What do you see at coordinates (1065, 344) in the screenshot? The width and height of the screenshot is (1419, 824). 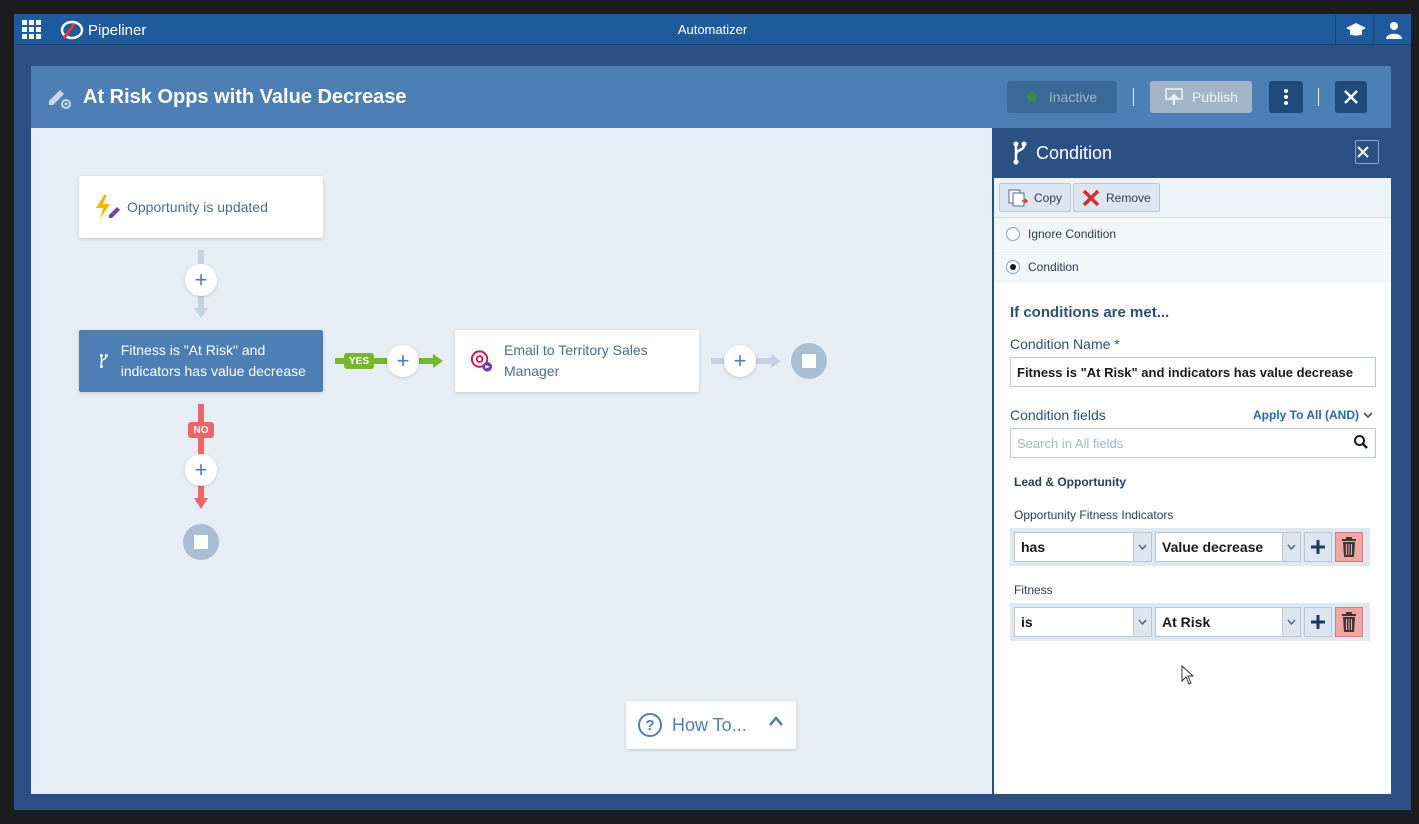 I see `condition-name-label: Condition Name *` at bounding box center [1065, 344].